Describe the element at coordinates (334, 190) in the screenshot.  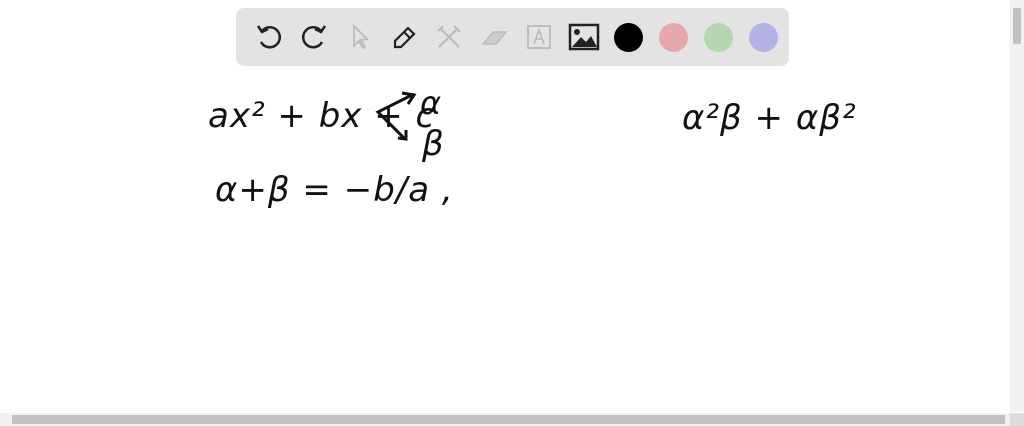
I see `sum-of-roots: α+β = −b/a ,` at that location.